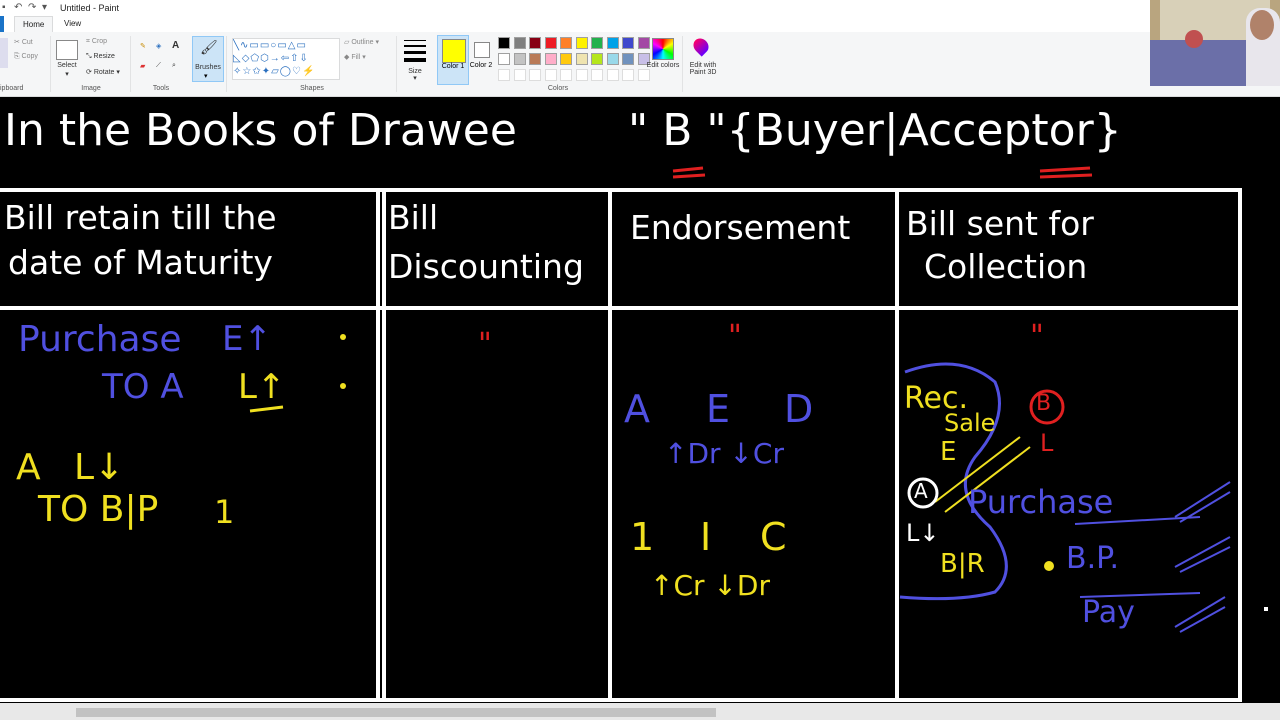 Image resolution: width=1280 pixels, height=720 pixels. I want to click on horizontal-scrollbar, so click(640, 711).